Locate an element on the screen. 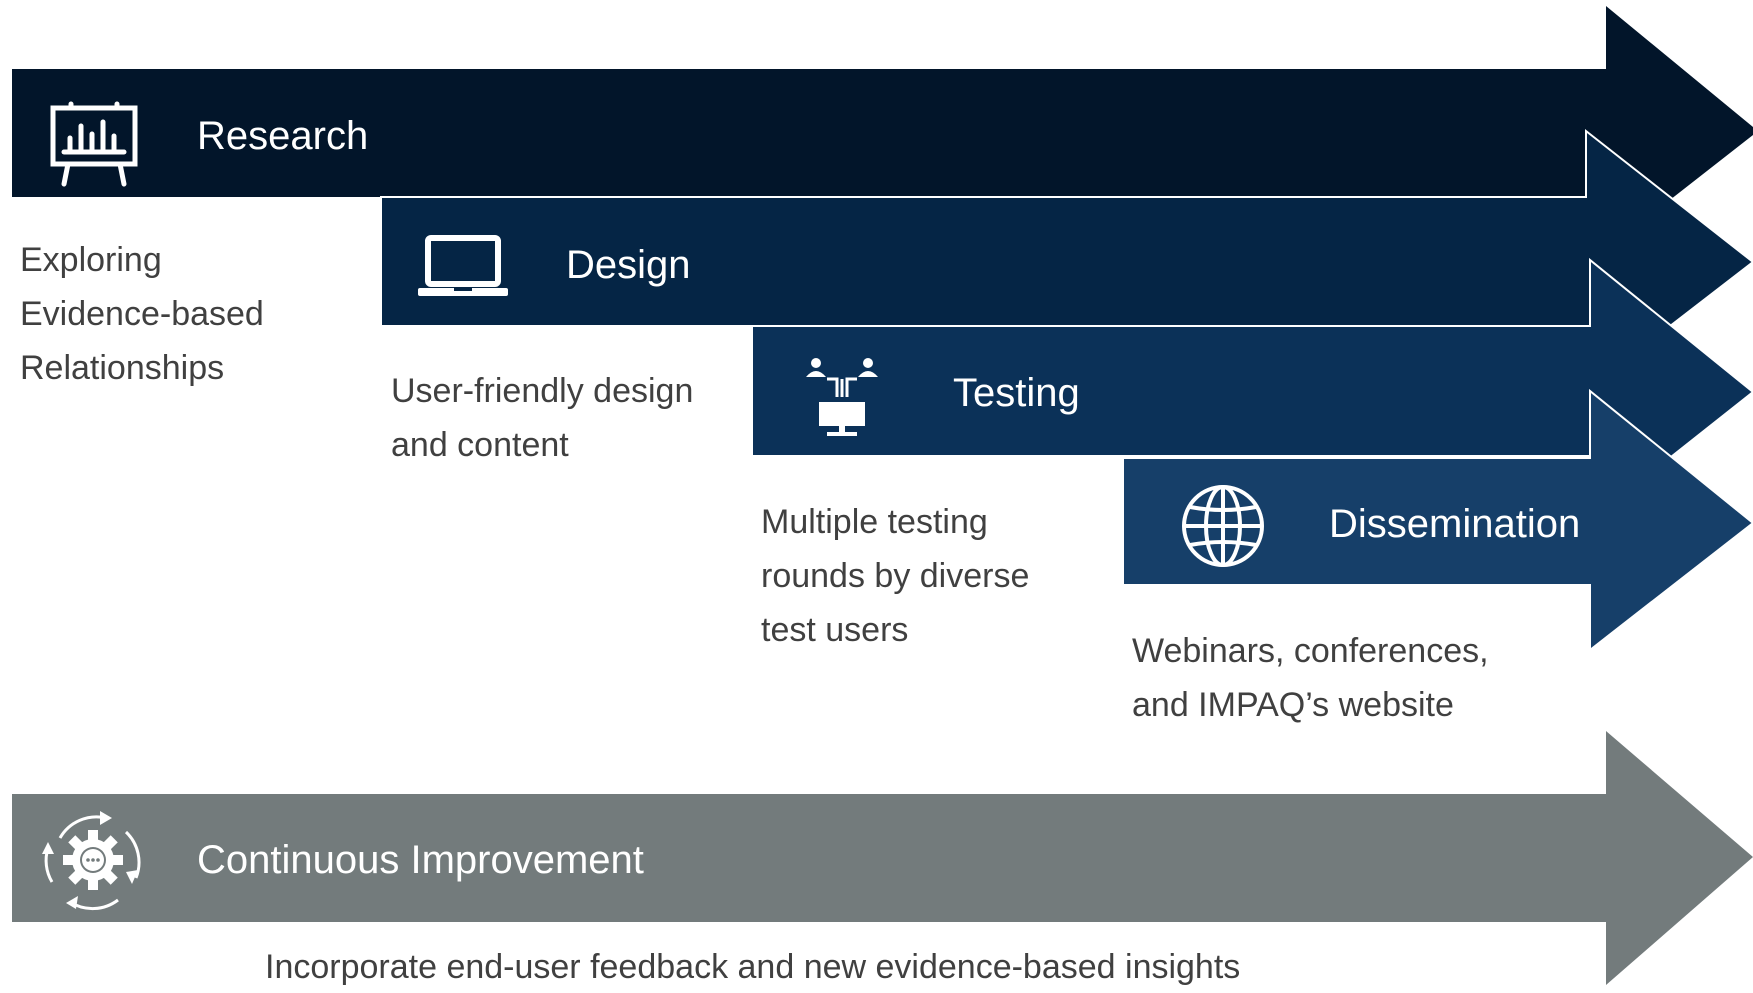  improvement-title: Continuous Improvement is located at coordinates (420, 860).